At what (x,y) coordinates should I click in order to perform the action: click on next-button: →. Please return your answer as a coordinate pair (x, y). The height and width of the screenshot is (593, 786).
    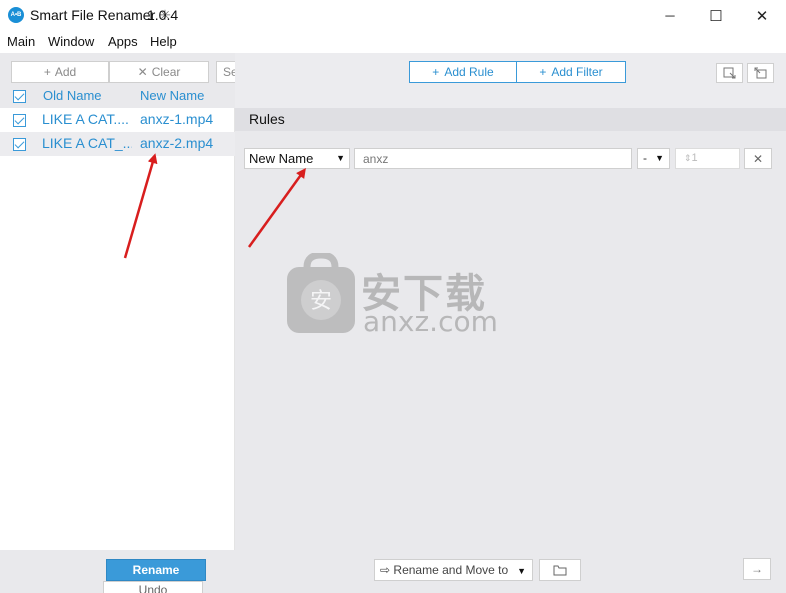
    Looking at the image, I should click on (757, 569).